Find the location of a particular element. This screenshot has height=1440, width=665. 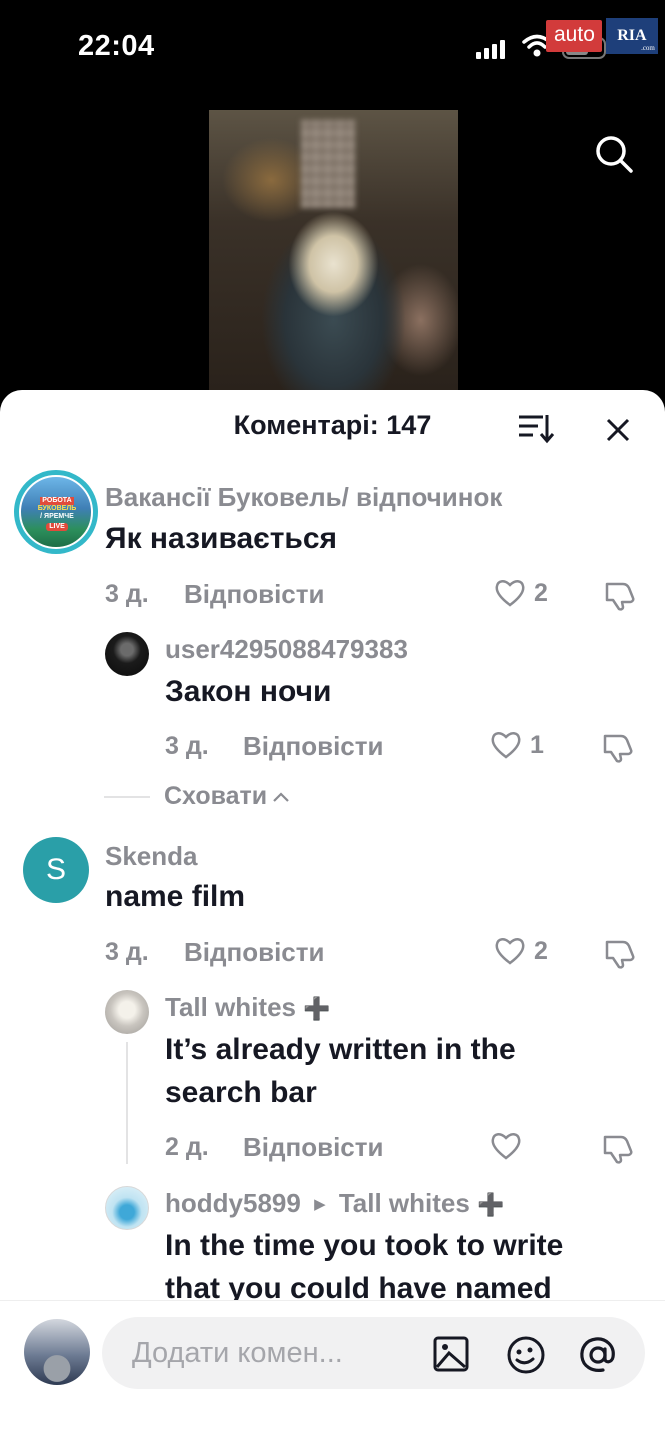

comments-title: Коментарі: 147 is located at coordinates (332, 425).